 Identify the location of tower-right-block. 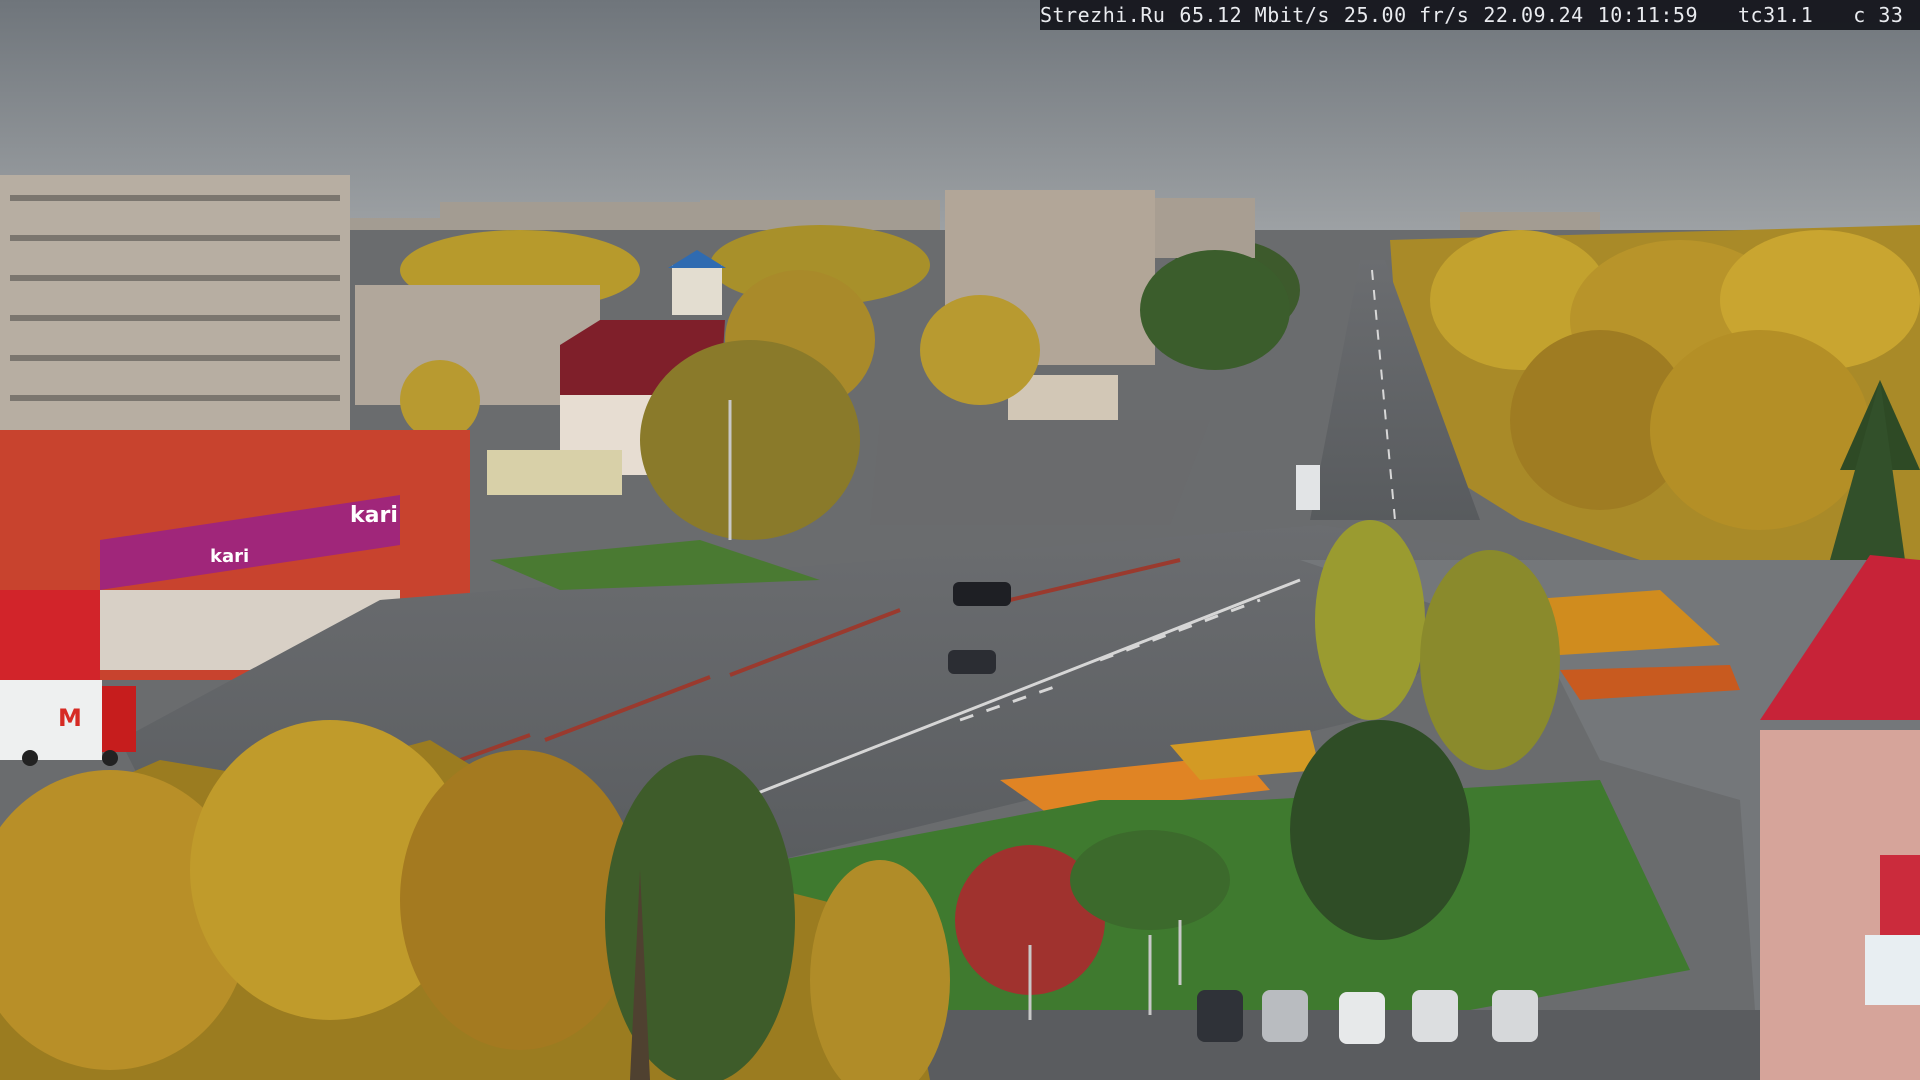
(1205, 228).